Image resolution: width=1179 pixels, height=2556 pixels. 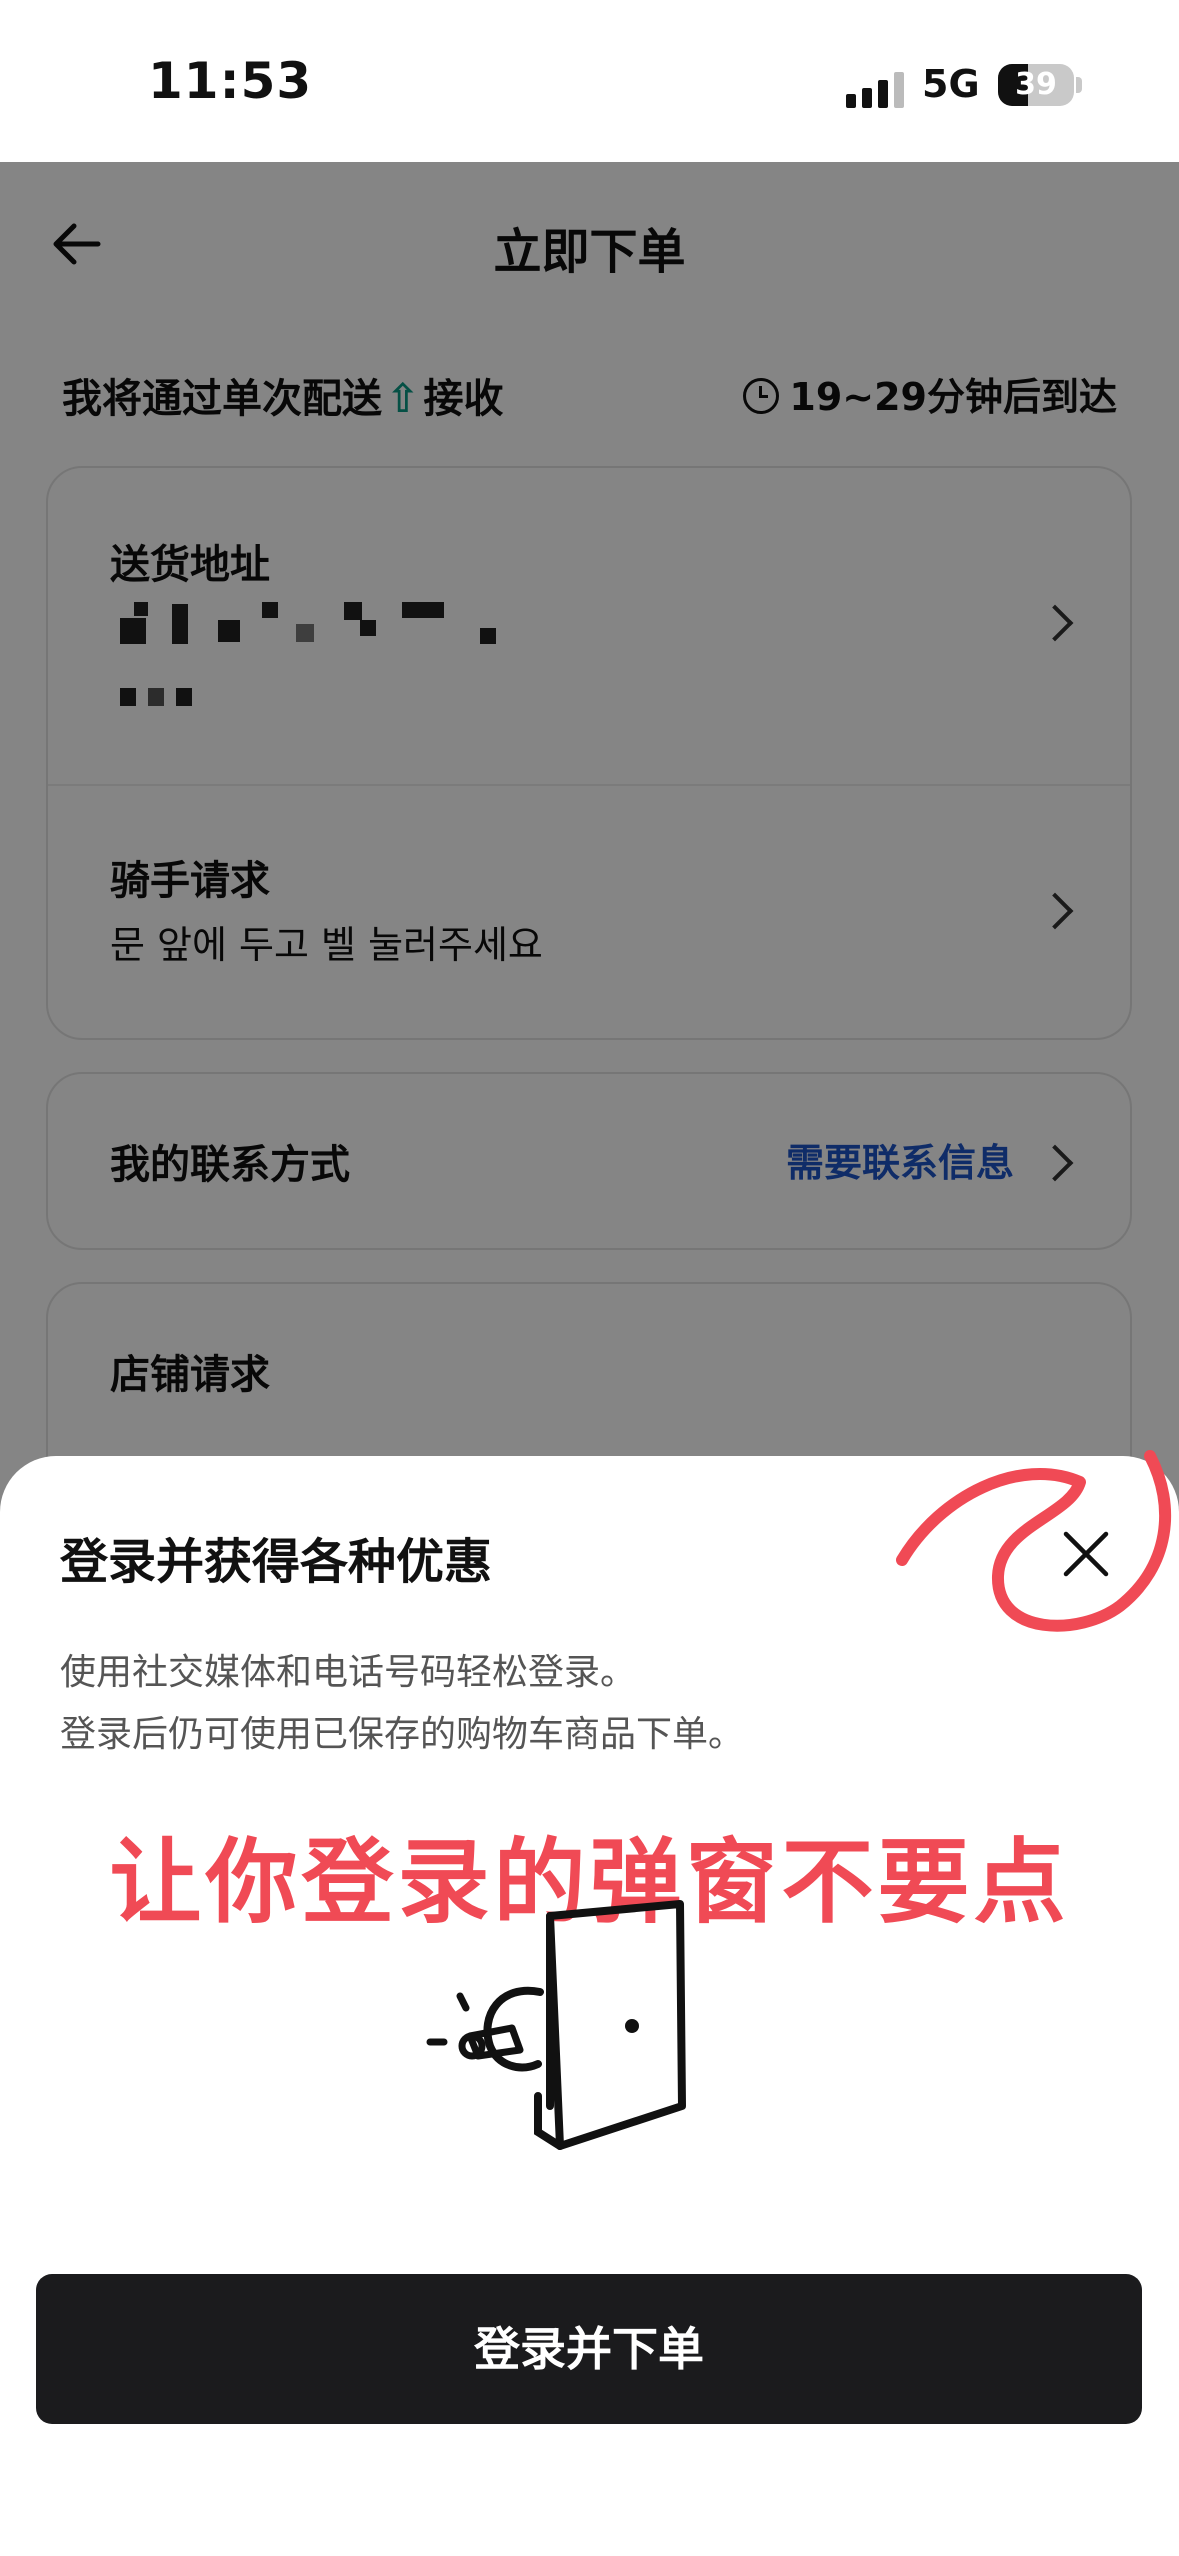 I want to click on status-bar: 11:53 5G 39, so click(x=589, y=81).